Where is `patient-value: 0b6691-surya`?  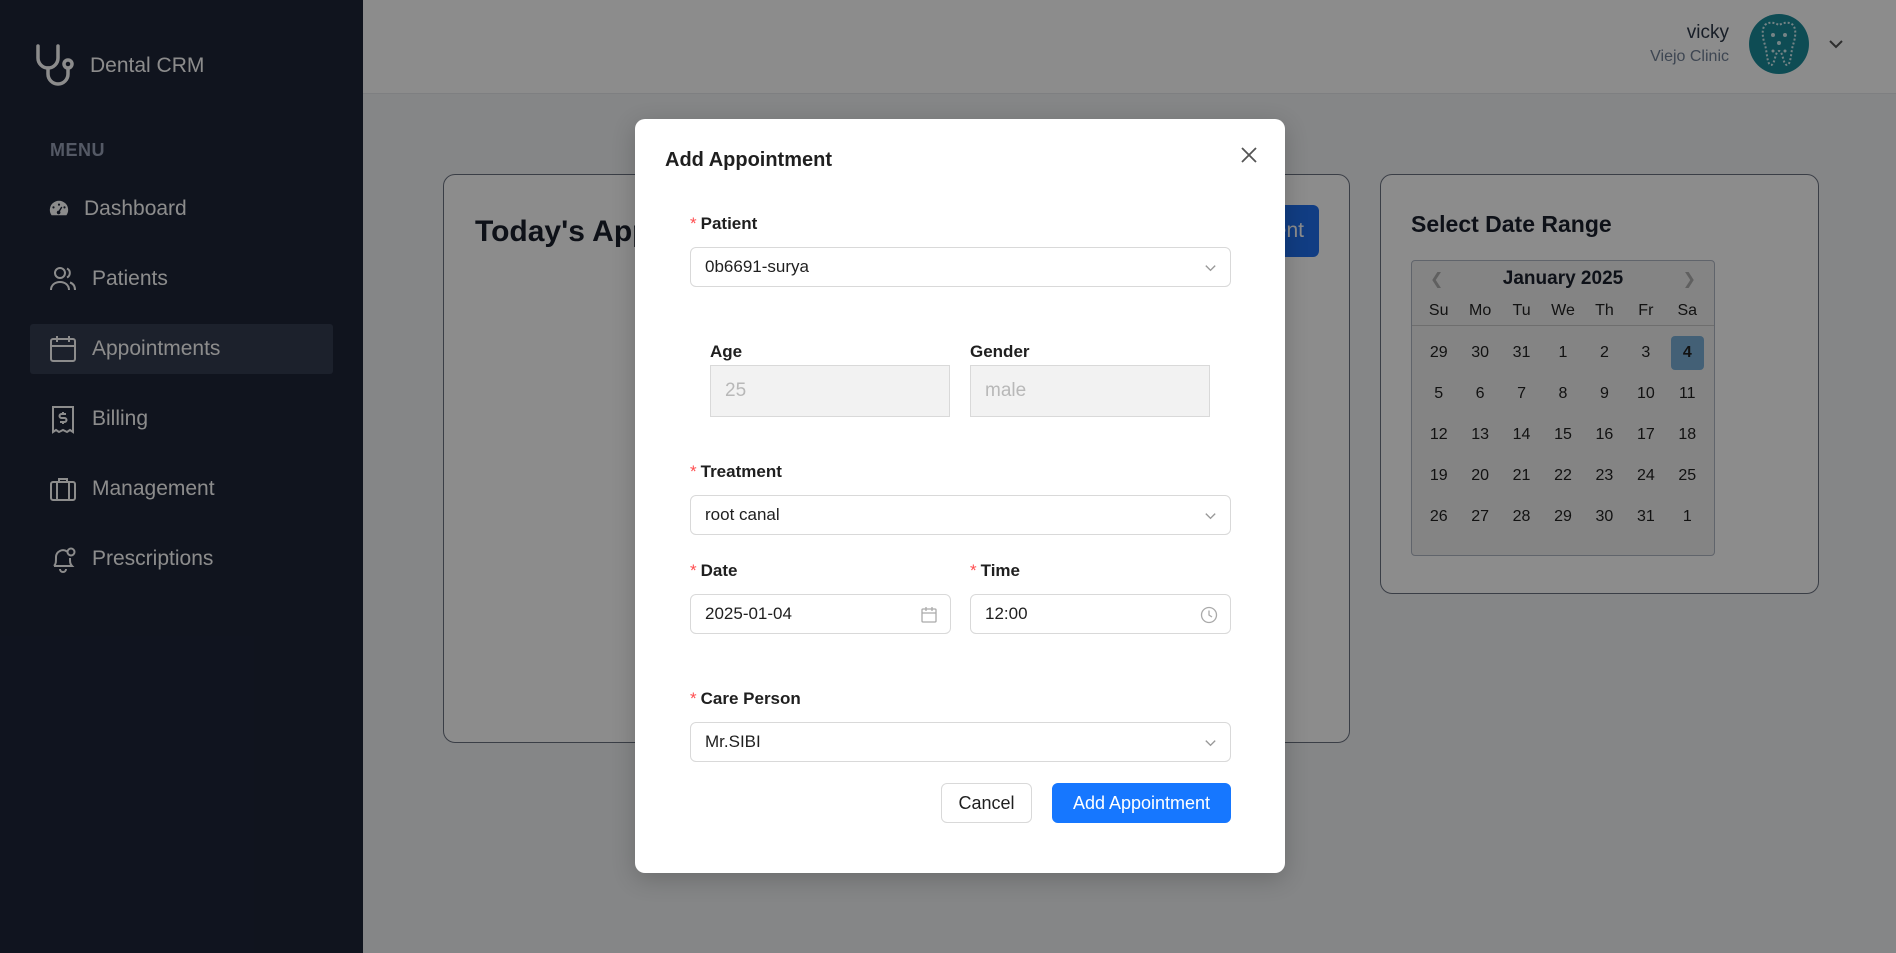
patient-value: 0b6691-surya is located at coordinates (757, 266).